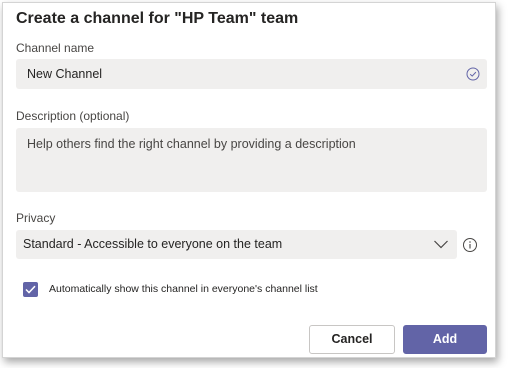  Describe the element at coordinates (73, 116) in the screenshot. I see `description-label: Description (optional)` at that location.